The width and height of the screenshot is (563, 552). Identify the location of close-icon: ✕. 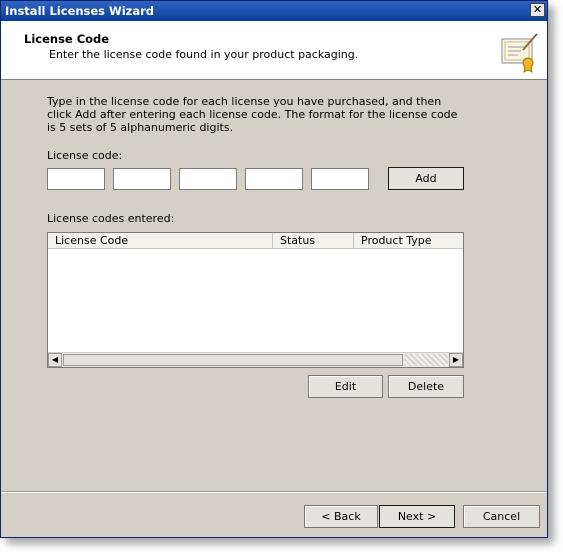
(537, 10).